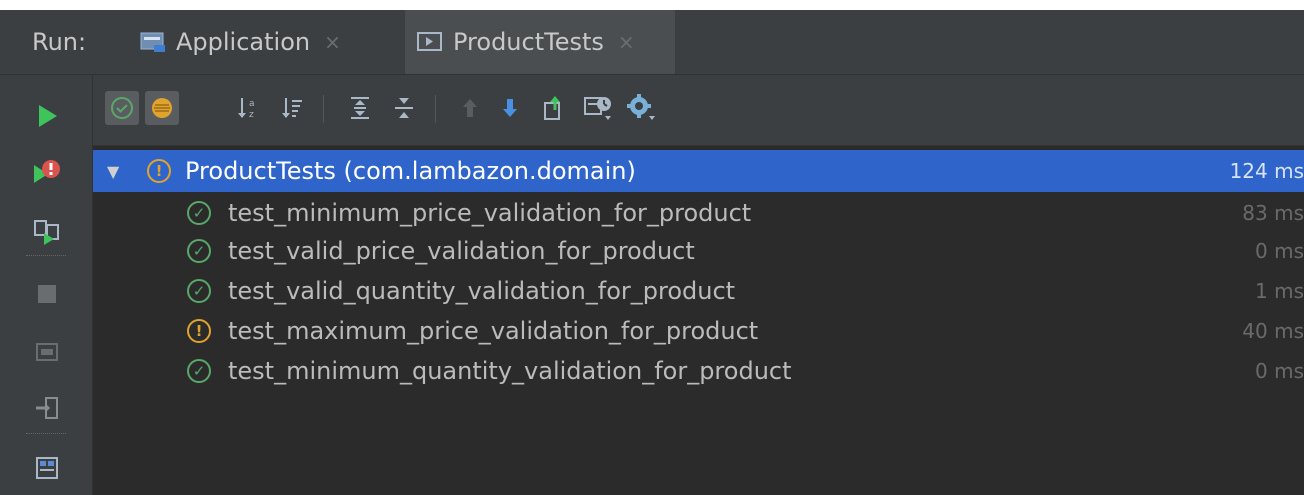  I want to click on auto-test-icon, so click(46, 232).